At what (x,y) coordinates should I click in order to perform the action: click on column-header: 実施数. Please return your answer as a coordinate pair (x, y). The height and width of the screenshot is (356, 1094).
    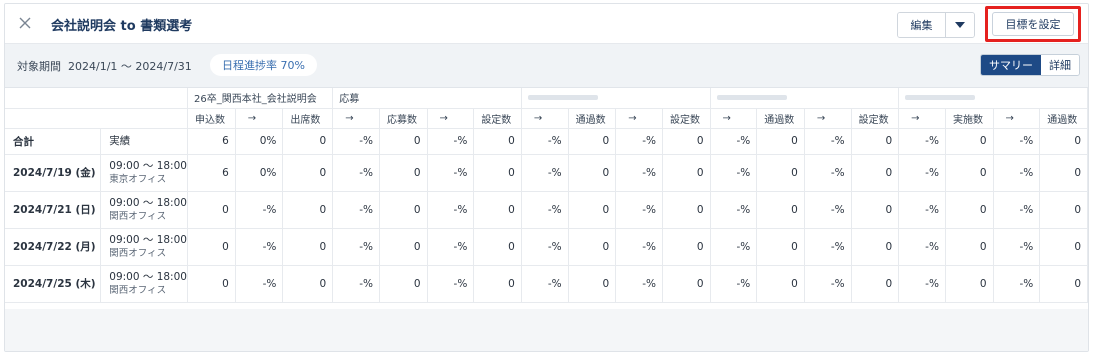
    Looking at the image, I should click on (969, 118).